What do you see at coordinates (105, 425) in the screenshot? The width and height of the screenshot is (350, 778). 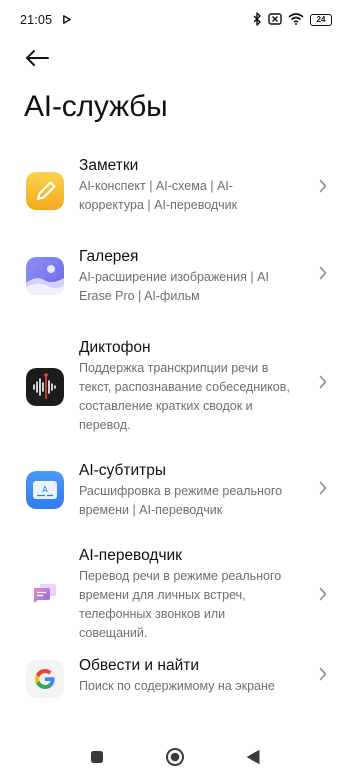 I see `service-description-line: перевод.` at bounding box center [105, 425].